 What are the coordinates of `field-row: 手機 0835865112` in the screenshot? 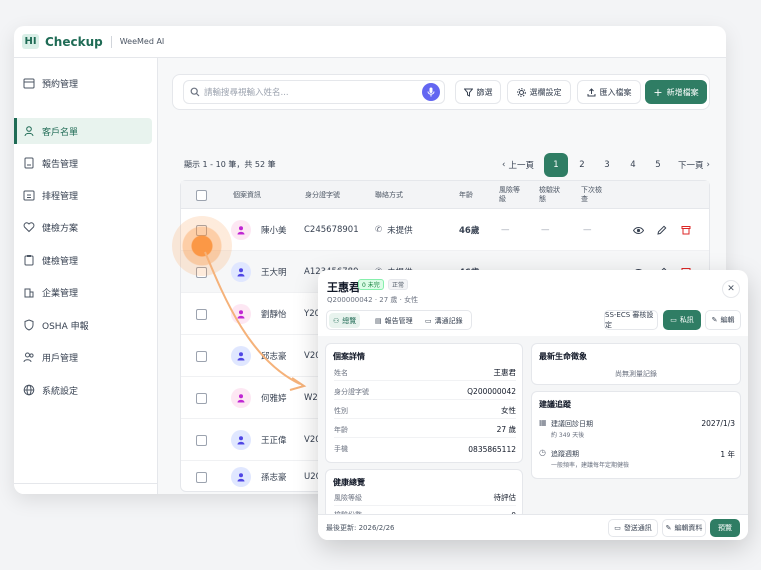 It's located at (425, 449).